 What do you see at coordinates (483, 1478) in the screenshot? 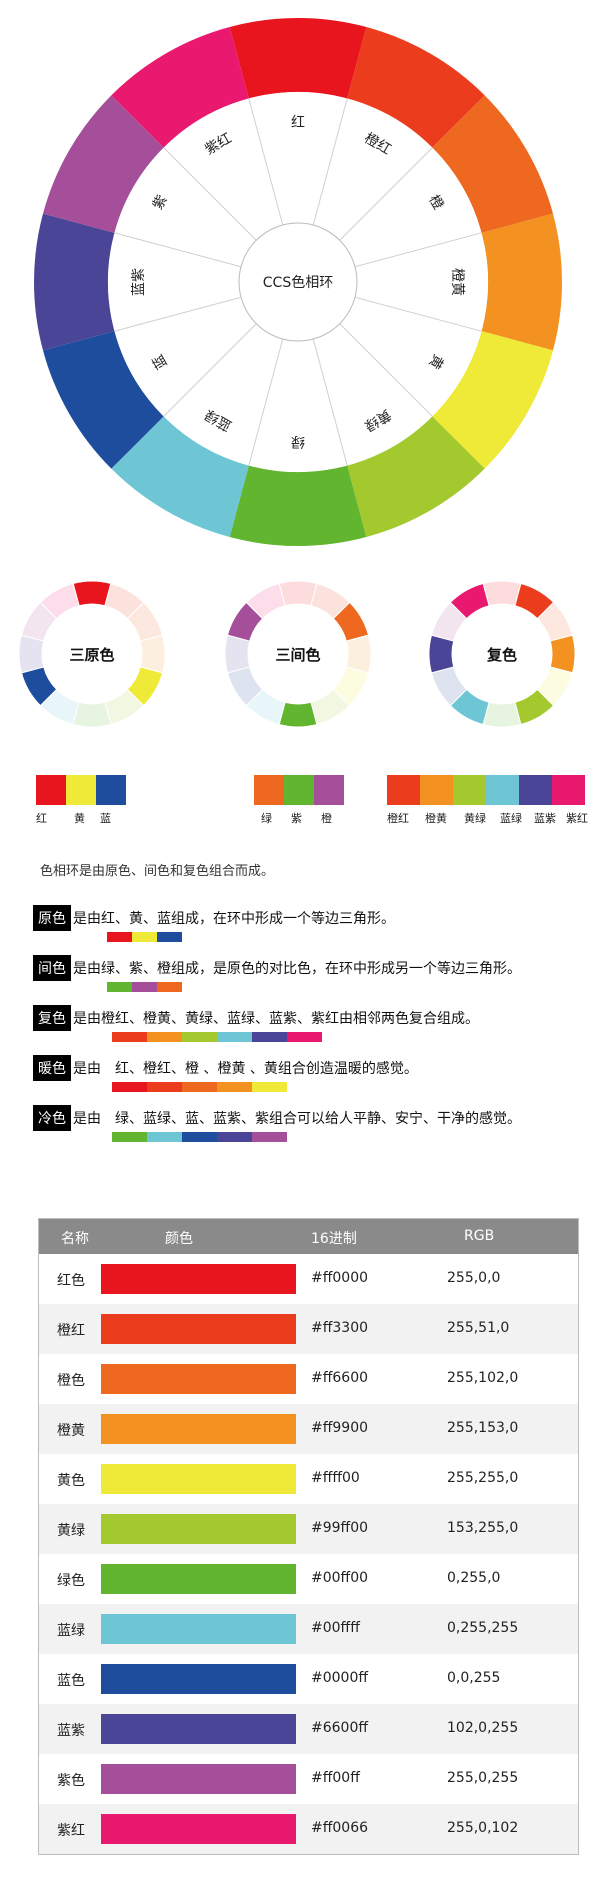
I see `cell-rgb: 255,255,0` at bounding box center [483, 1478].